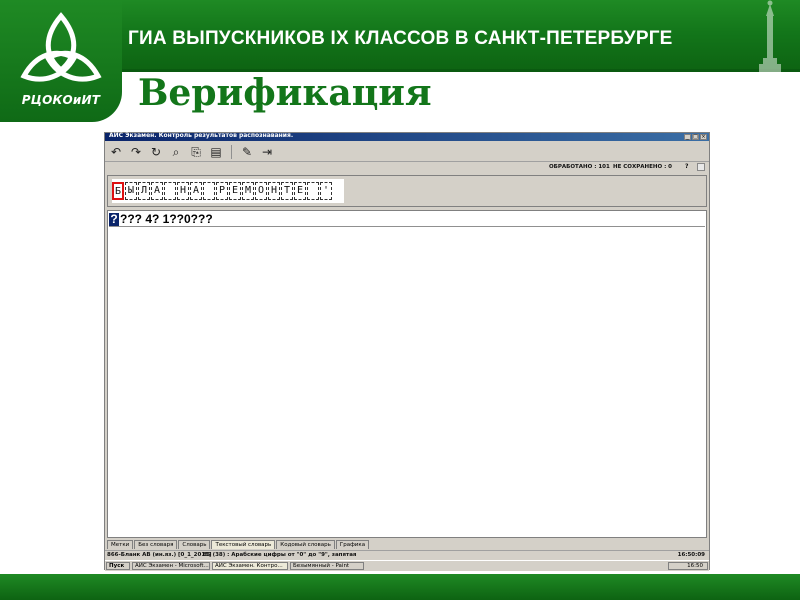 The image size is (800, 600). Describe the element at coordinates (407, 152) in the screenshot. I see `toolbar: ↶ ↷ ↻ ⌕ ⎘ ▤ ✎ ⇥` at that location.